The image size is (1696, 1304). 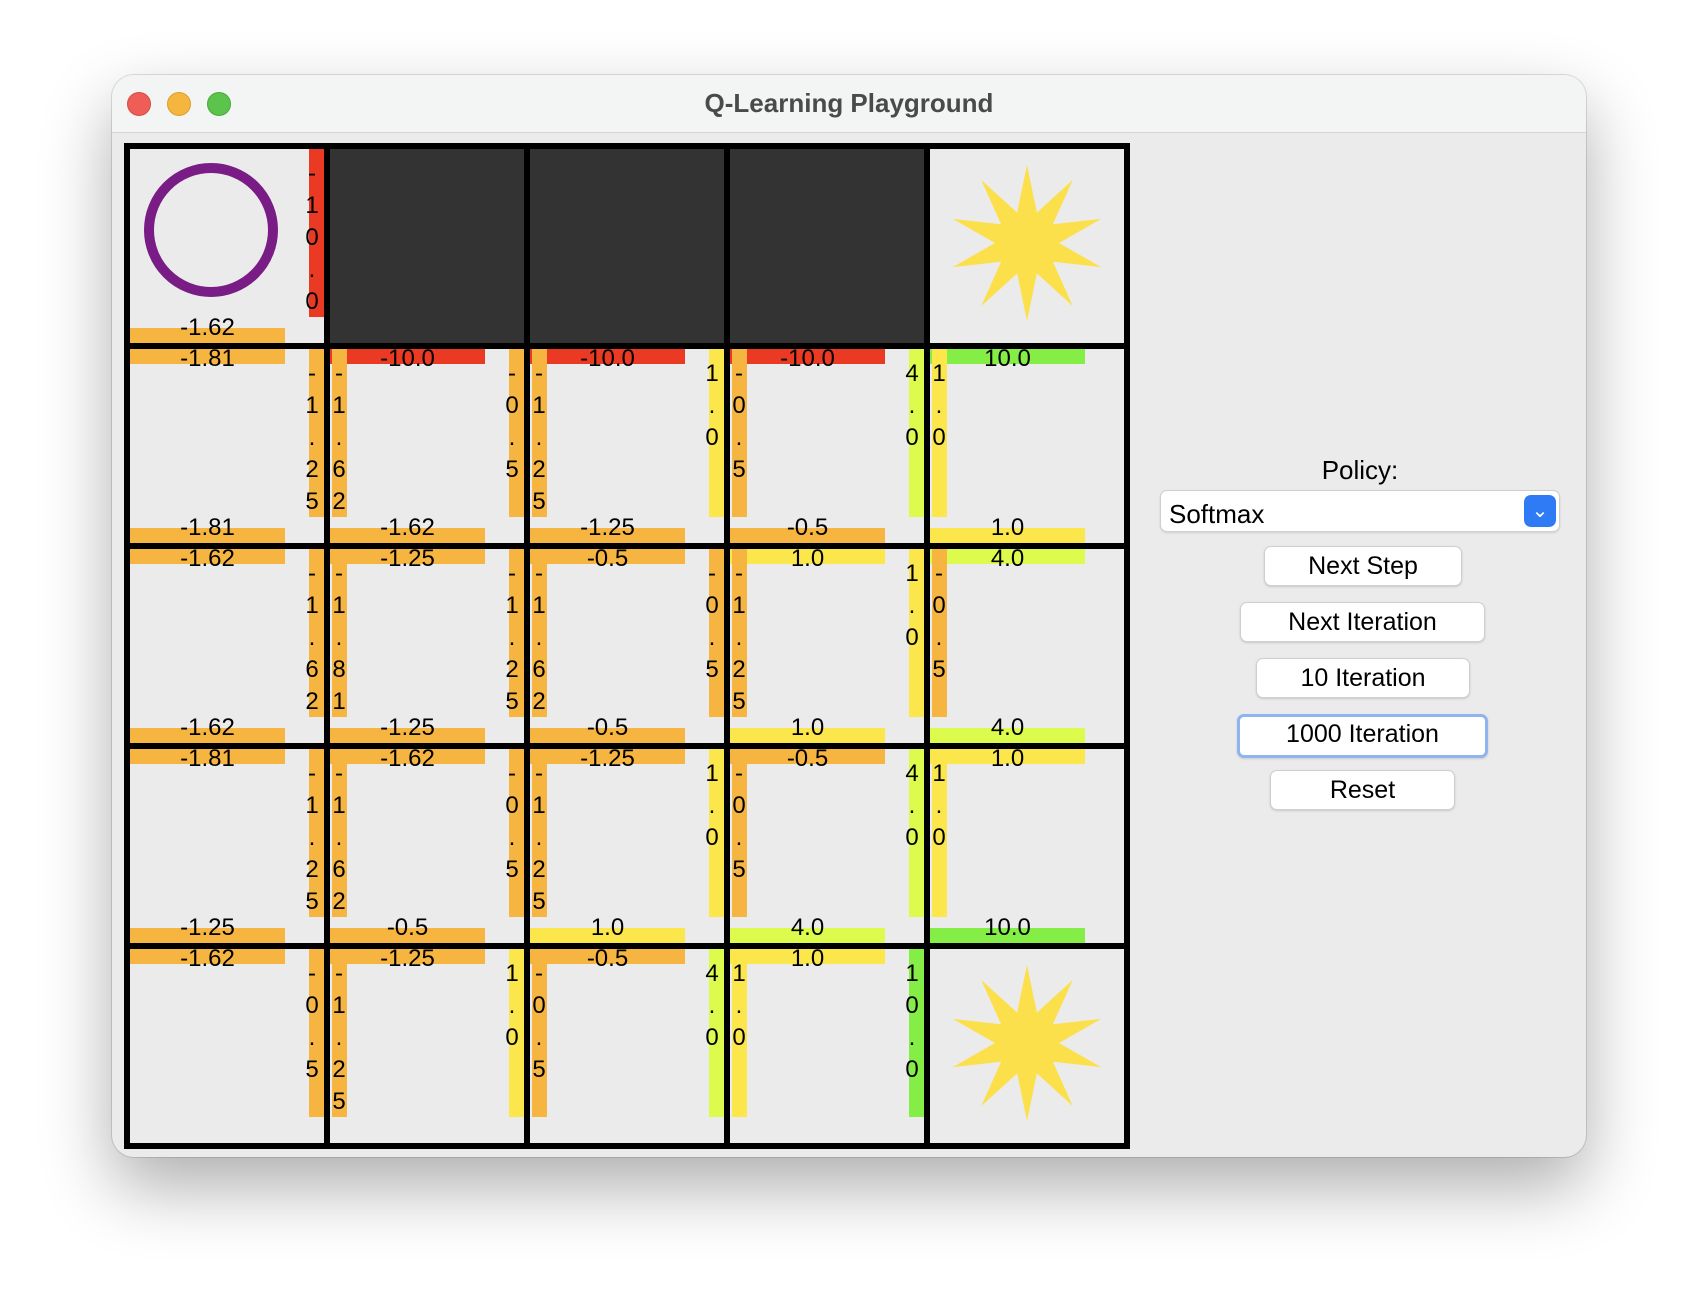 I want to click on q-value-down: -1.81, so click(x=207, y=527).